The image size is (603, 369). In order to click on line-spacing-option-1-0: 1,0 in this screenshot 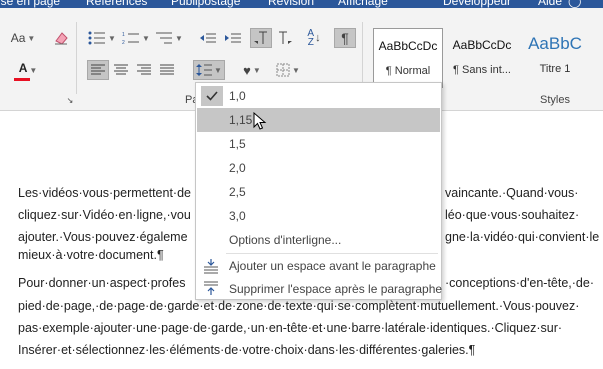, I will do `click(318, 96)`.